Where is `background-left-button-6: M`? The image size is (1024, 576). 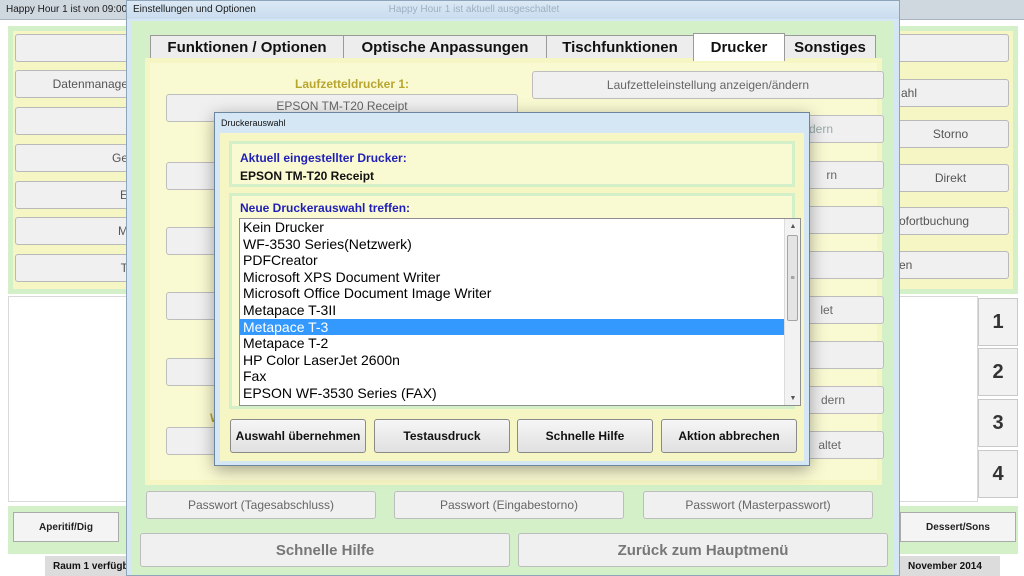
background-left-button-6: M is located at coordinates (75, 231).